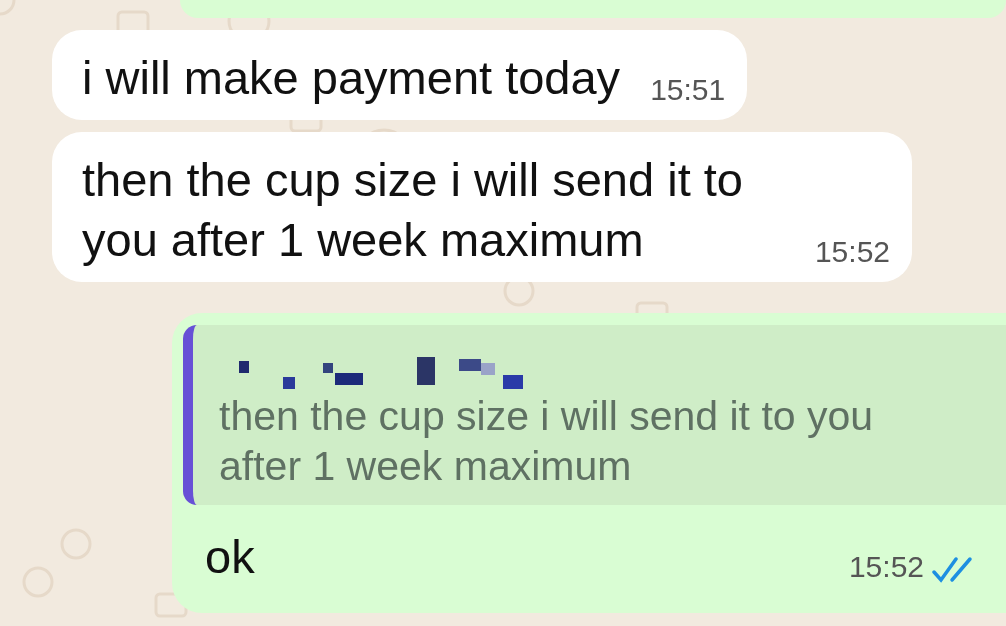  Describe the element at coordinates (230, 557) in the screenshot. I see `message-text: ok` at that location.